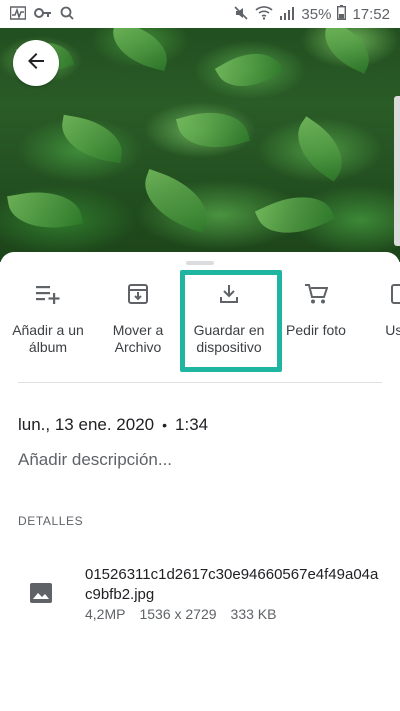 The image size is (400, 711). What do you see at coordinates (43, 14) in the screenshot?
I see `key-icon` at bounding box center [43, 14].